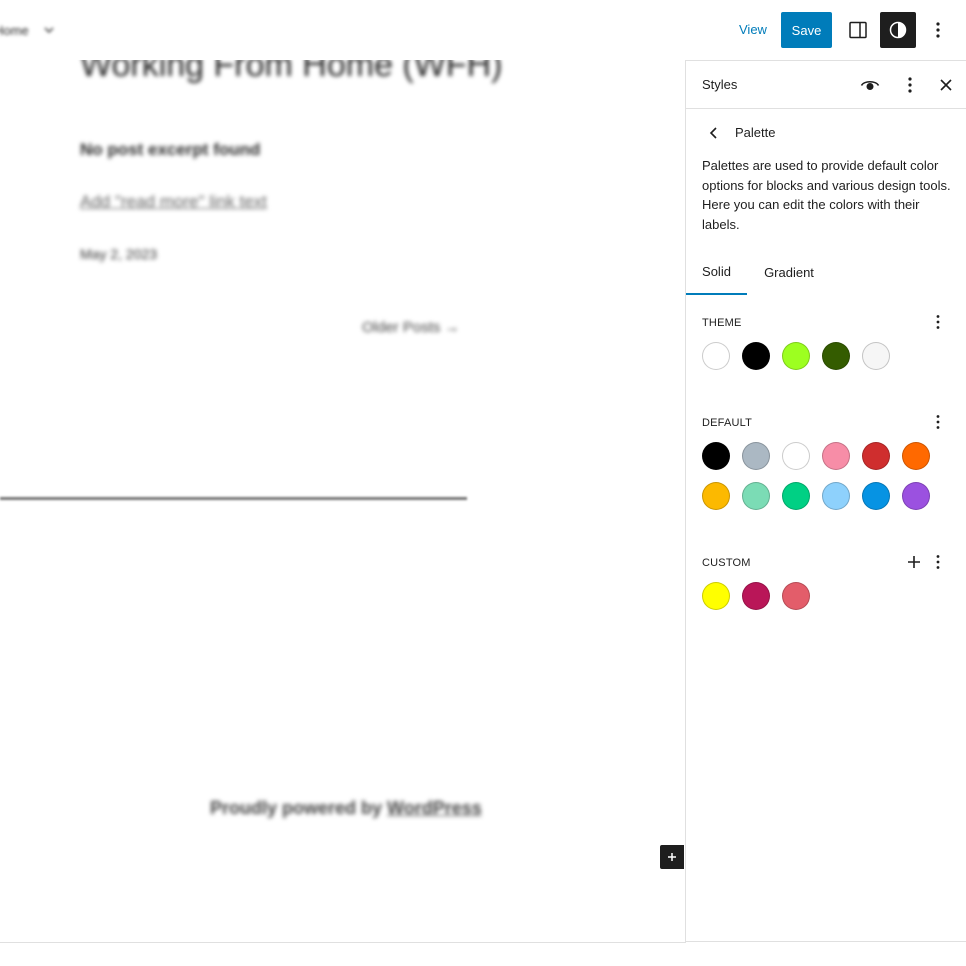 The width and height of the screenshot is (966, 966). Describe the element at coordinates (720, 84) in the screenshot. I see `sidebar-title: Styles` at that location.